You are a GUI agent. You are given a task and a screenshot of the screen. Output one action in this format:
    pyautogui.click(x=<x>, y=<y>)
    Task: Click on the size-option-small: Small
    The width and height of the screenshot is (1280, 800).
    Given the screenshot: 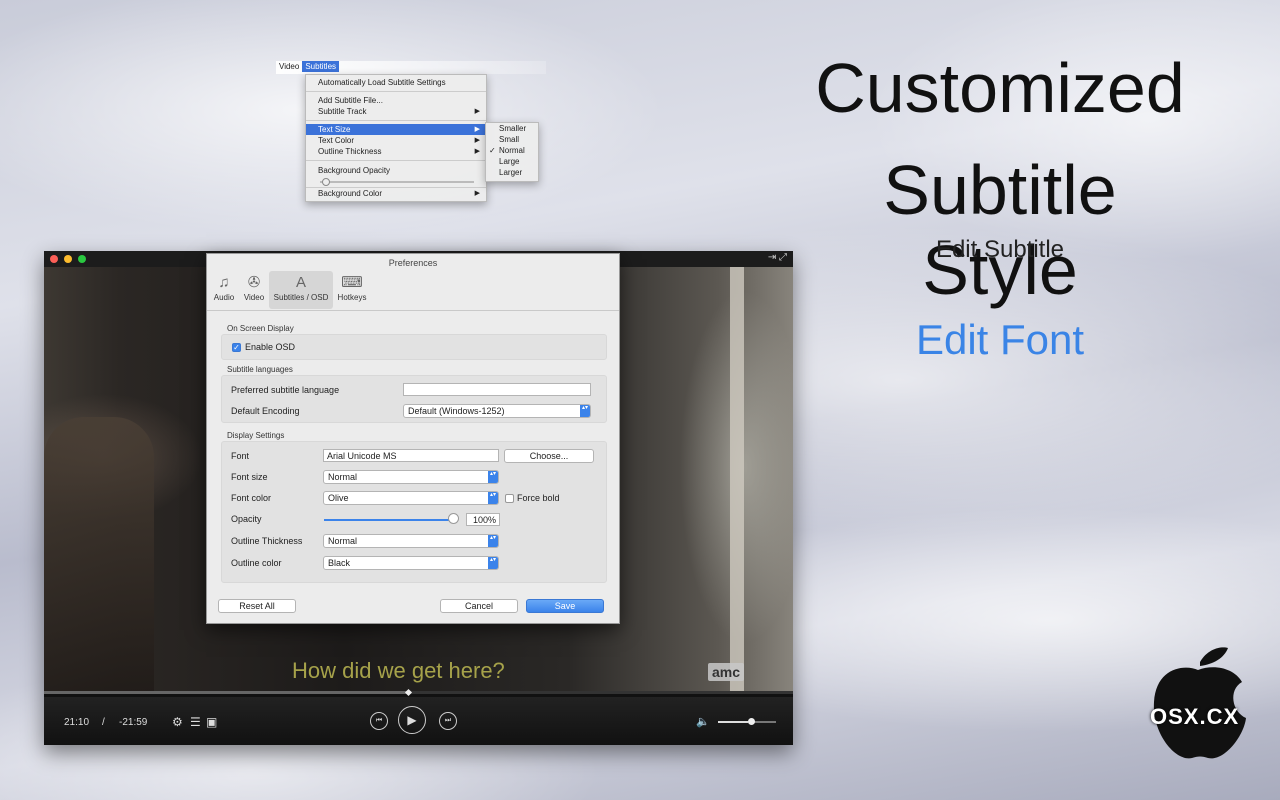 What is the action you would take?
    pyautogui.click(x=512, y=139)
    